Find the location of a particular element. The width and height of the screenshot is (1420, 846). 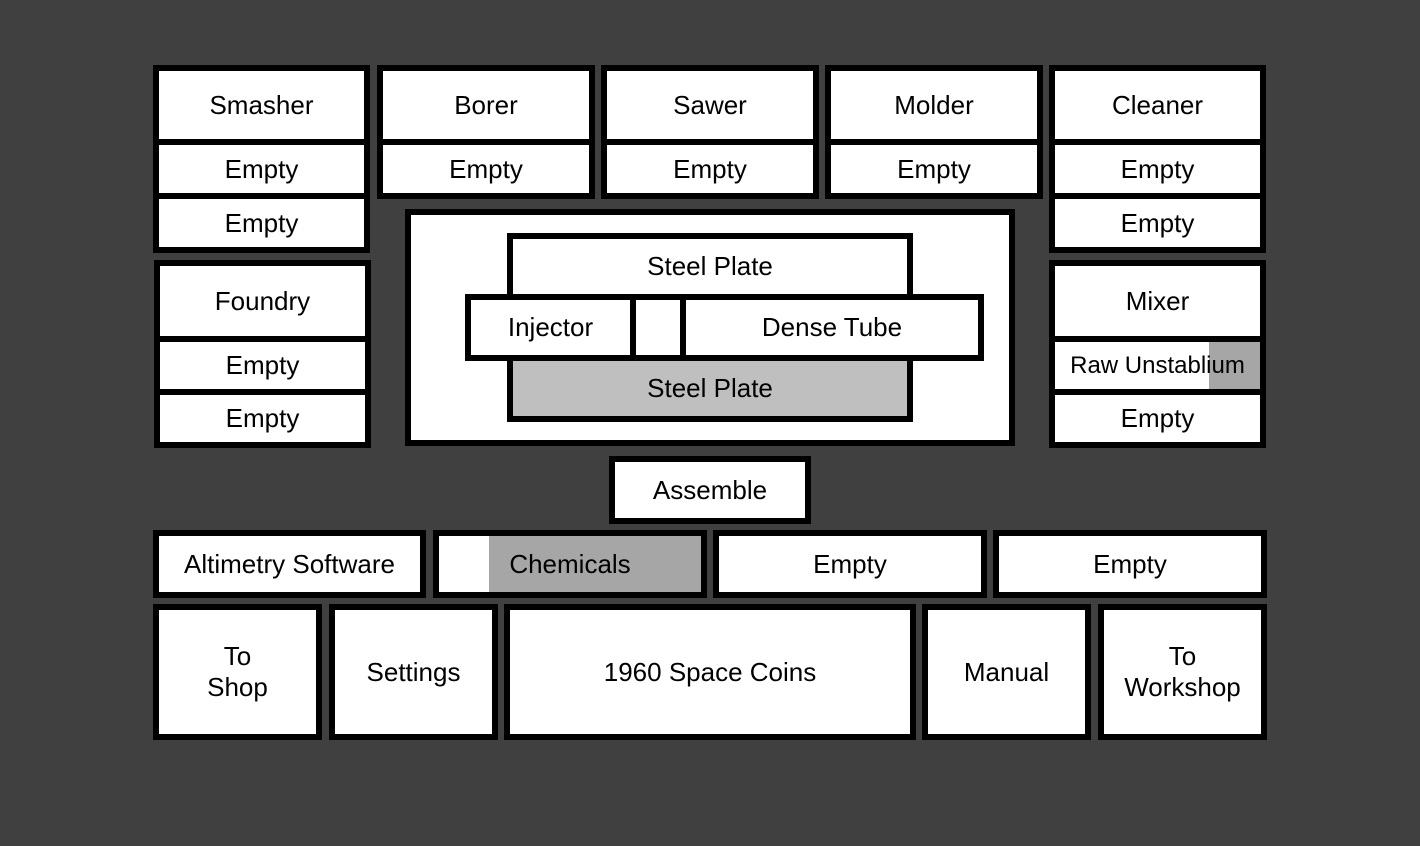

slot-label: Raw Unstablium is located at coordinates (1157, 365).